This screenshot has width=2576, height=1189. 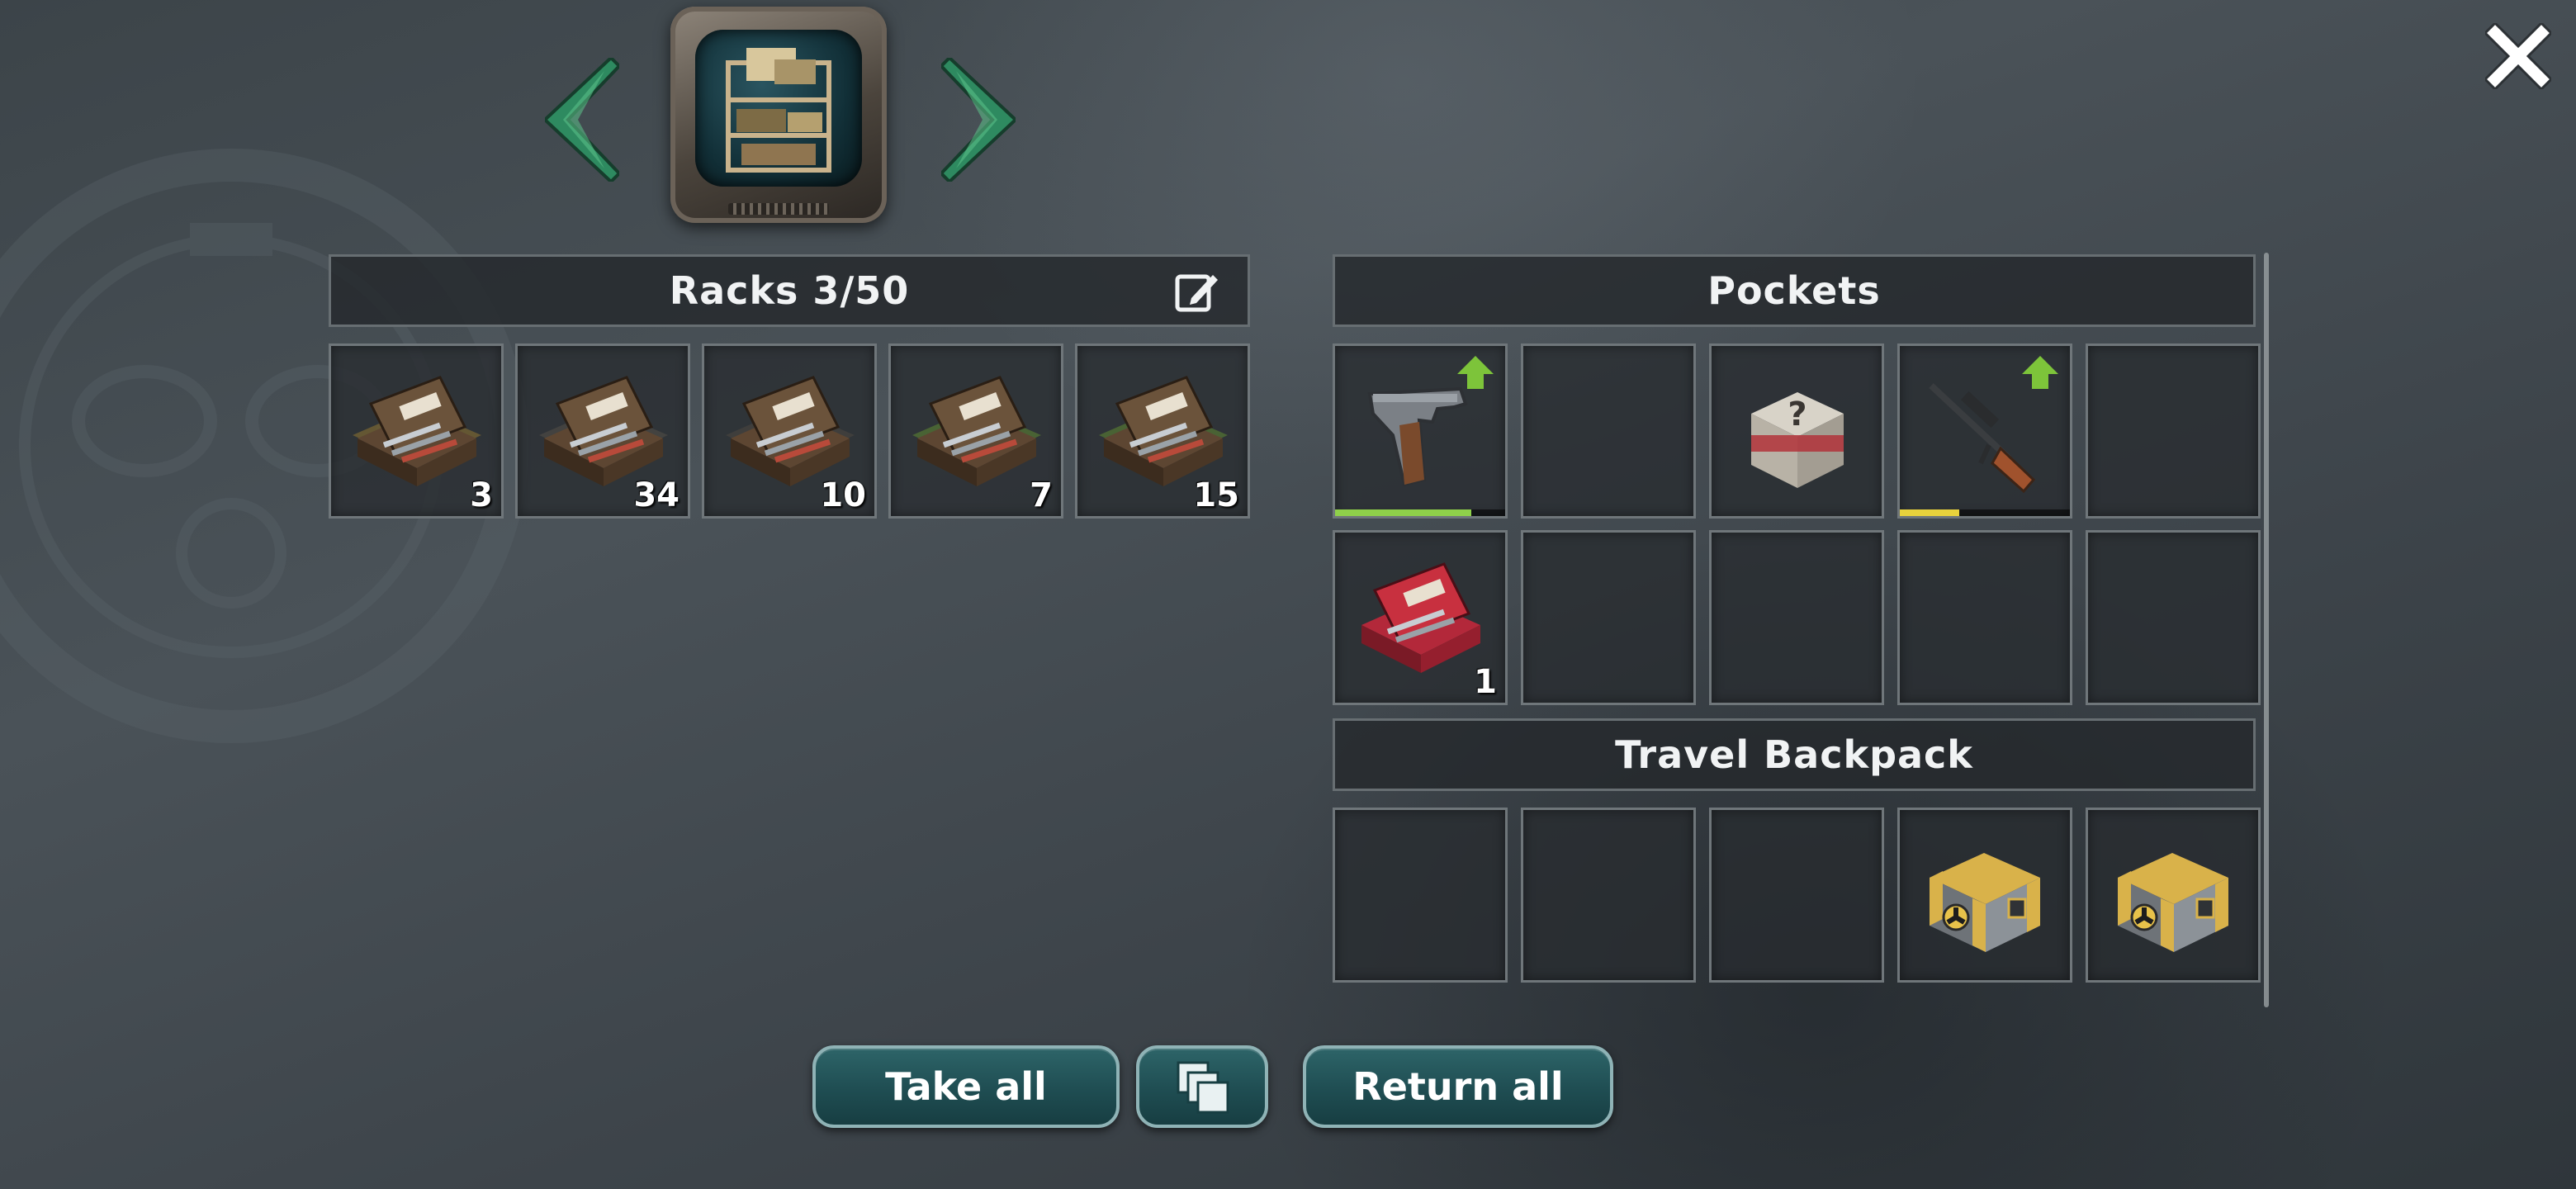 I want to click on backpack-header: Travel Backpack, so click(x=1794, y=754).